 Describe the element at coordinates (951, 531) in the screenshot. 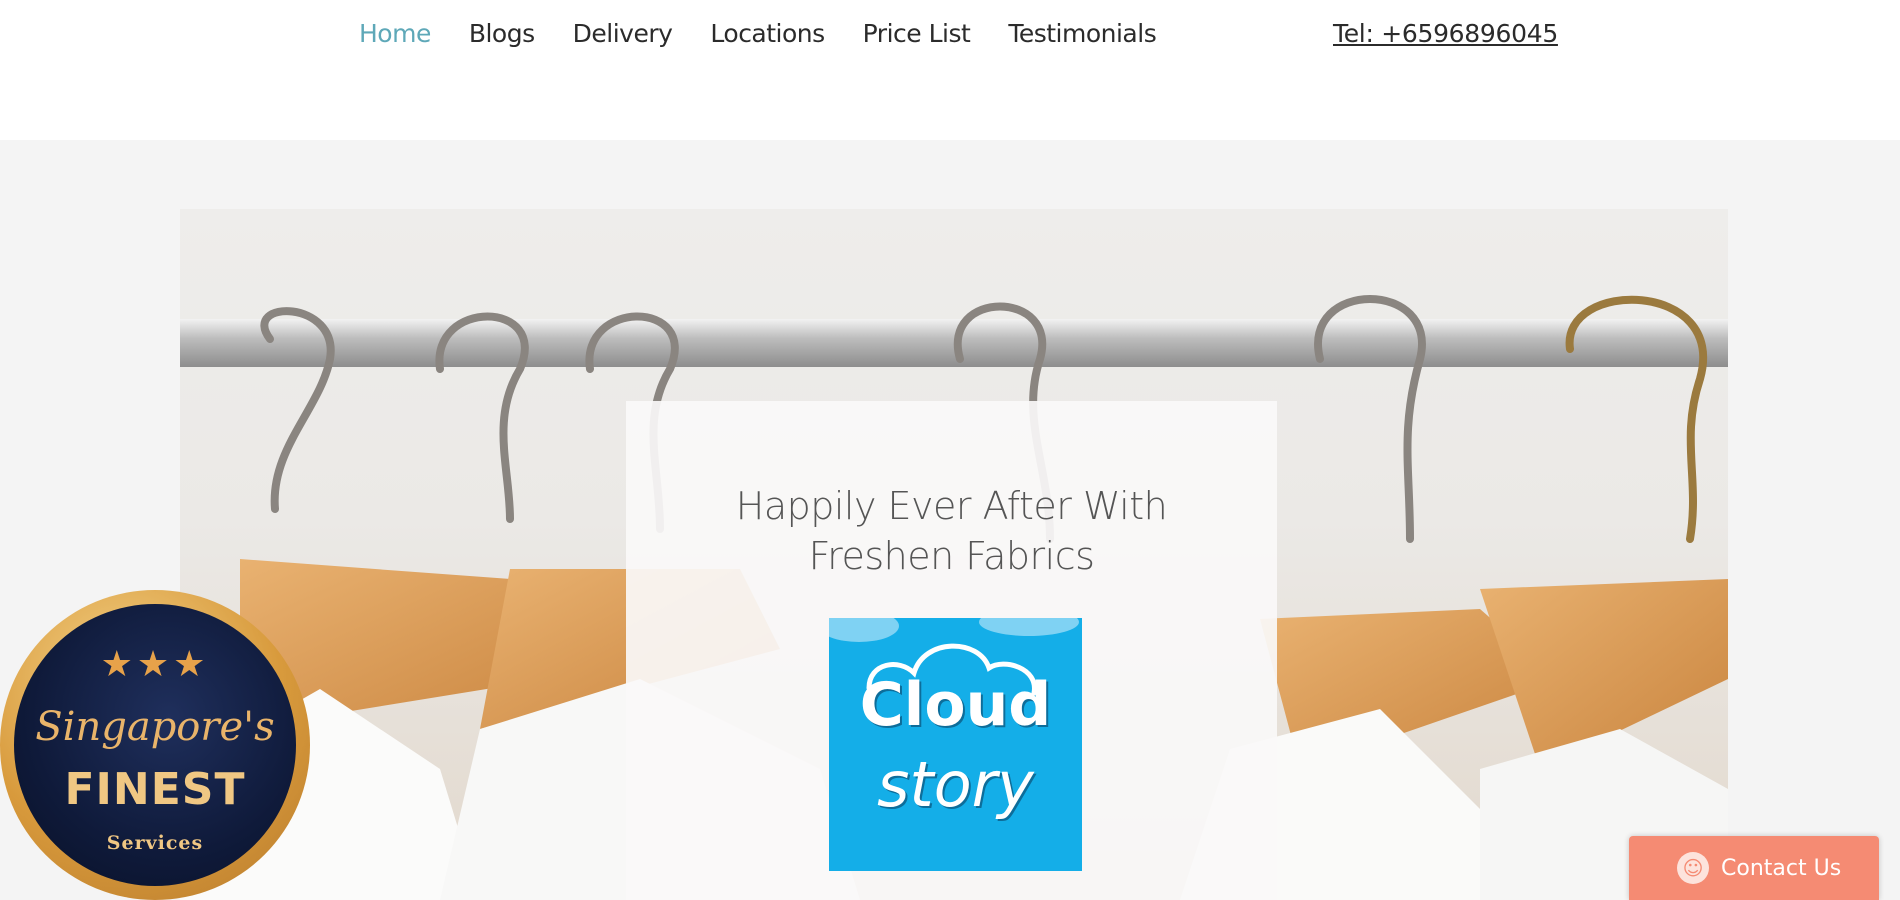

I see `hero-title: Happily Ever After With Freshen Fabrics` at that location.